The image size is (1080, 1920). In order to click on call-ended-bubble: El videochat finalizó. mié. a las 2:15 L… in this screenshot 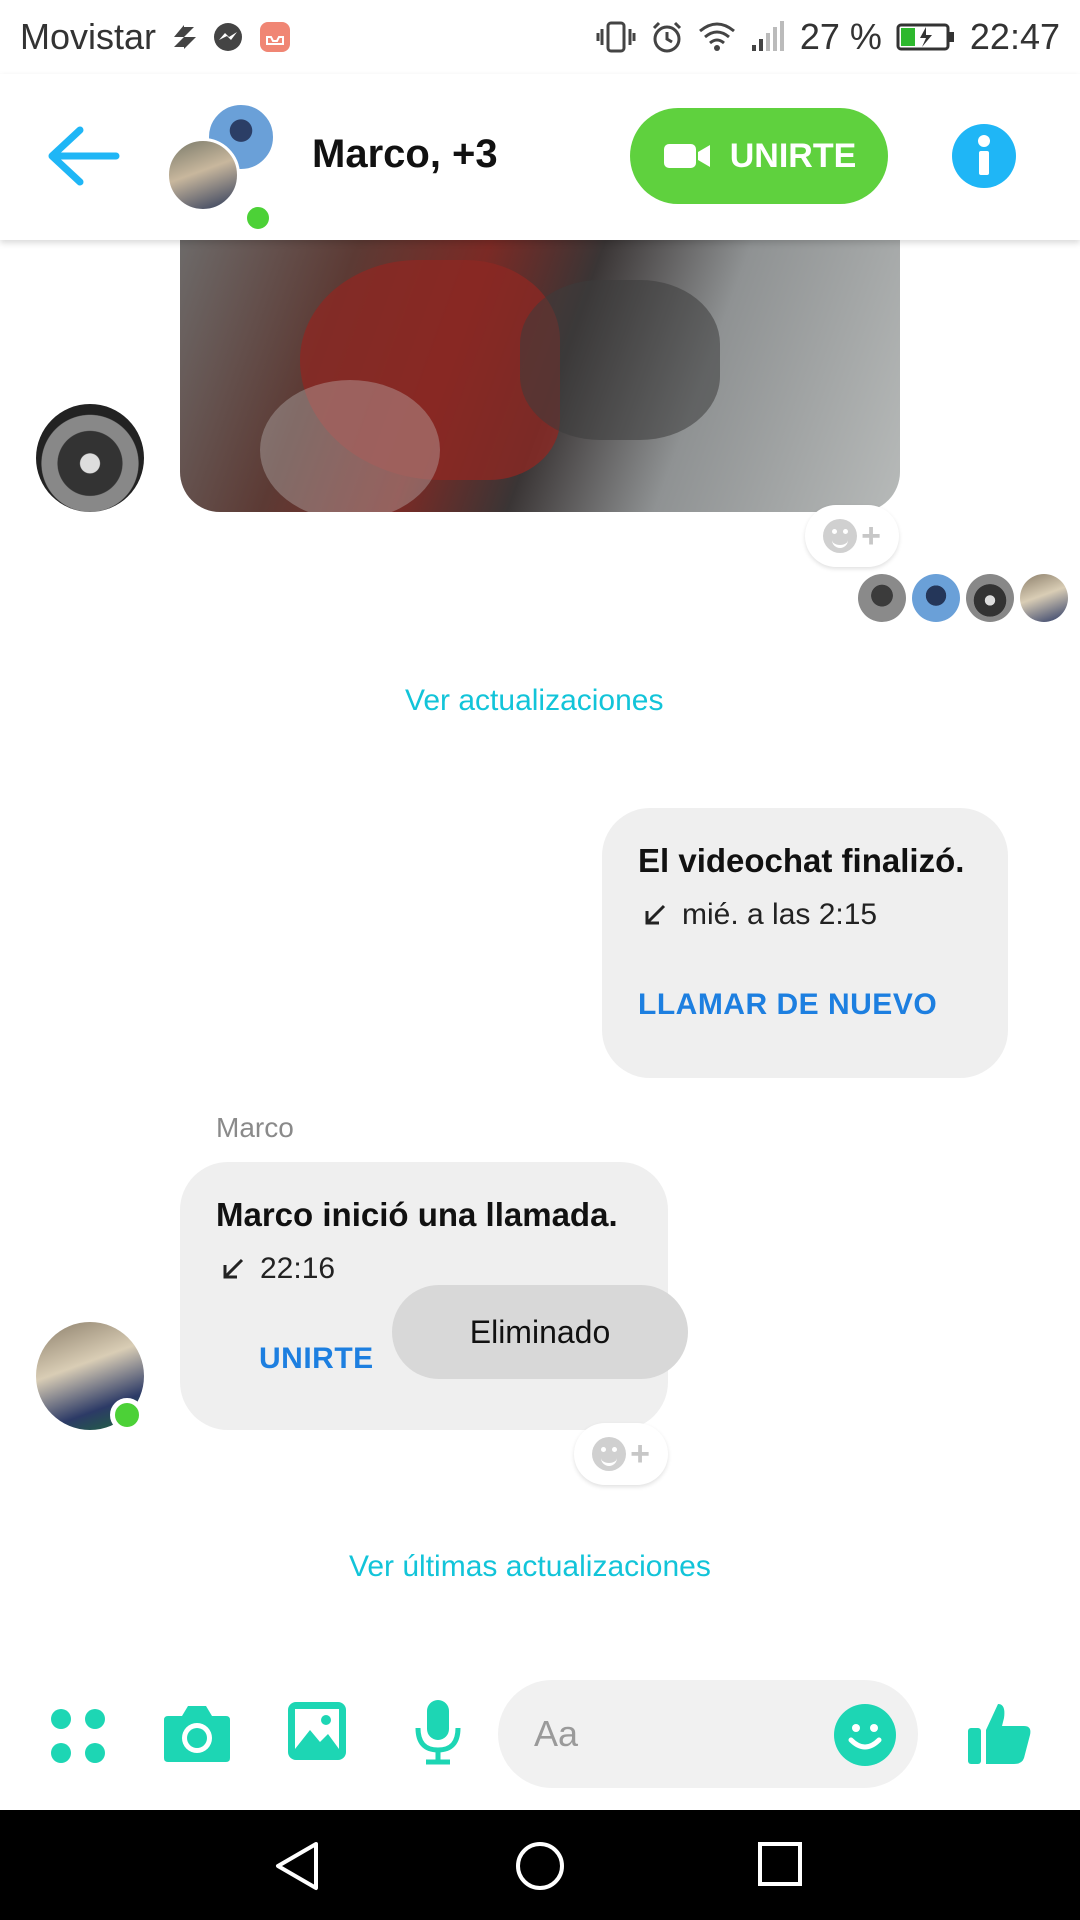, I will do `click(805, 943)`.